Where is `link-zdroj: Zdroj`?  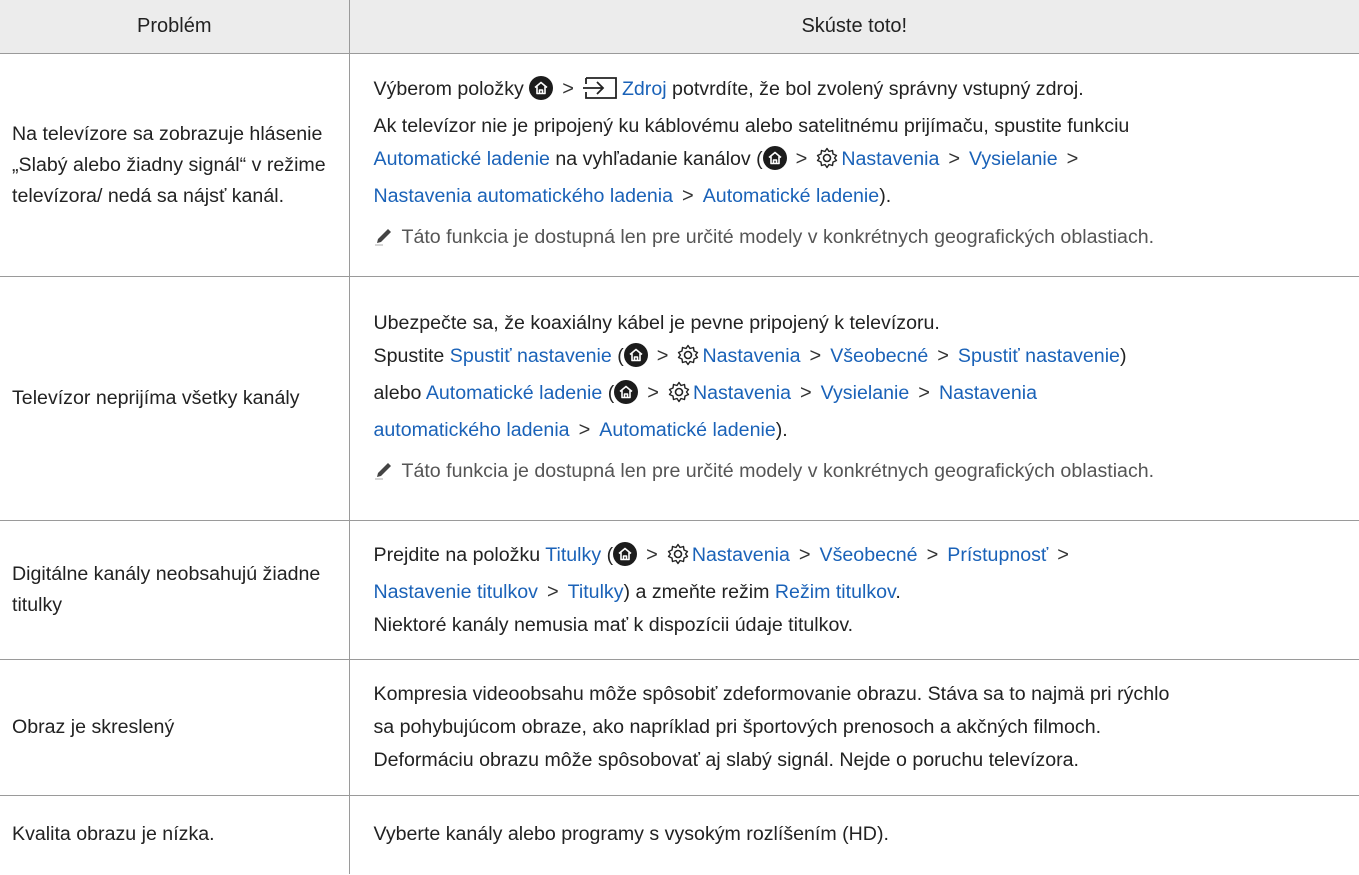 link-zdroj: Zdroj is located at coordinates (644, 89).